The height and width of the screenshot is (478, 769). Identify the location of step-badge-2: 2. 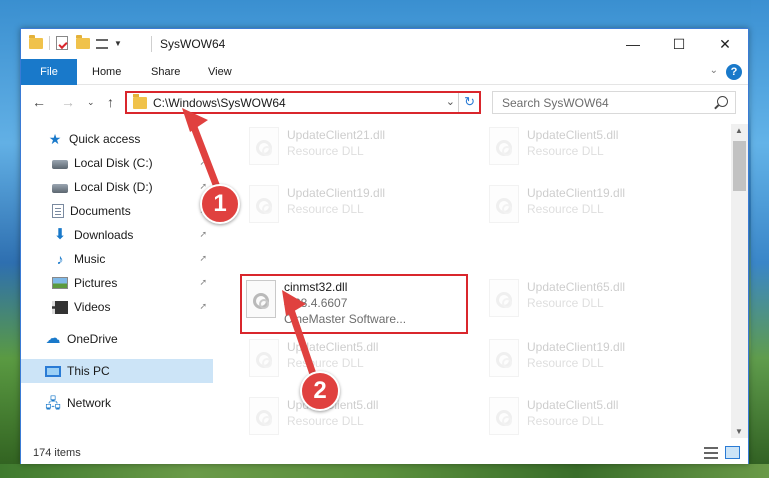
(320, 391).